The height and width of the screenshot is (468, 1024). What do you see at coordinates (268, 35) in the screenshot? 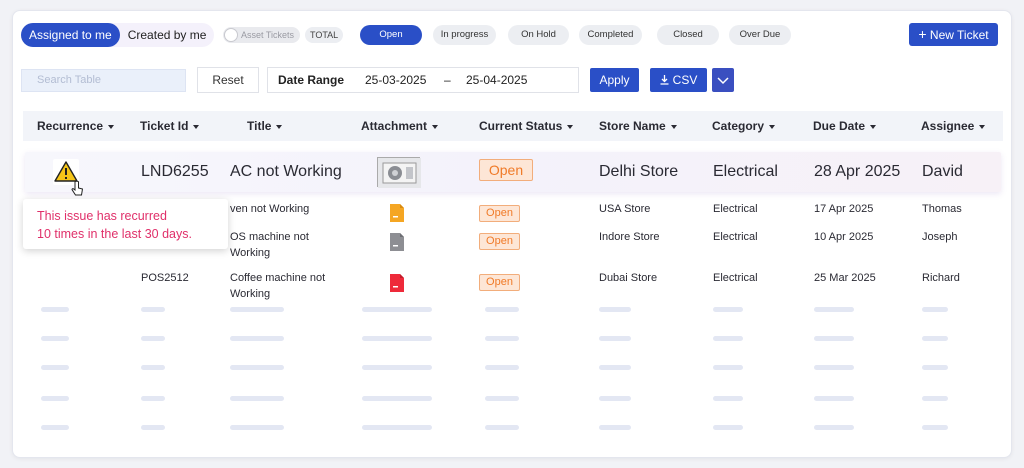
I see `asset-tickets-label: Asset Tickets` at bounding box center [268, 35].